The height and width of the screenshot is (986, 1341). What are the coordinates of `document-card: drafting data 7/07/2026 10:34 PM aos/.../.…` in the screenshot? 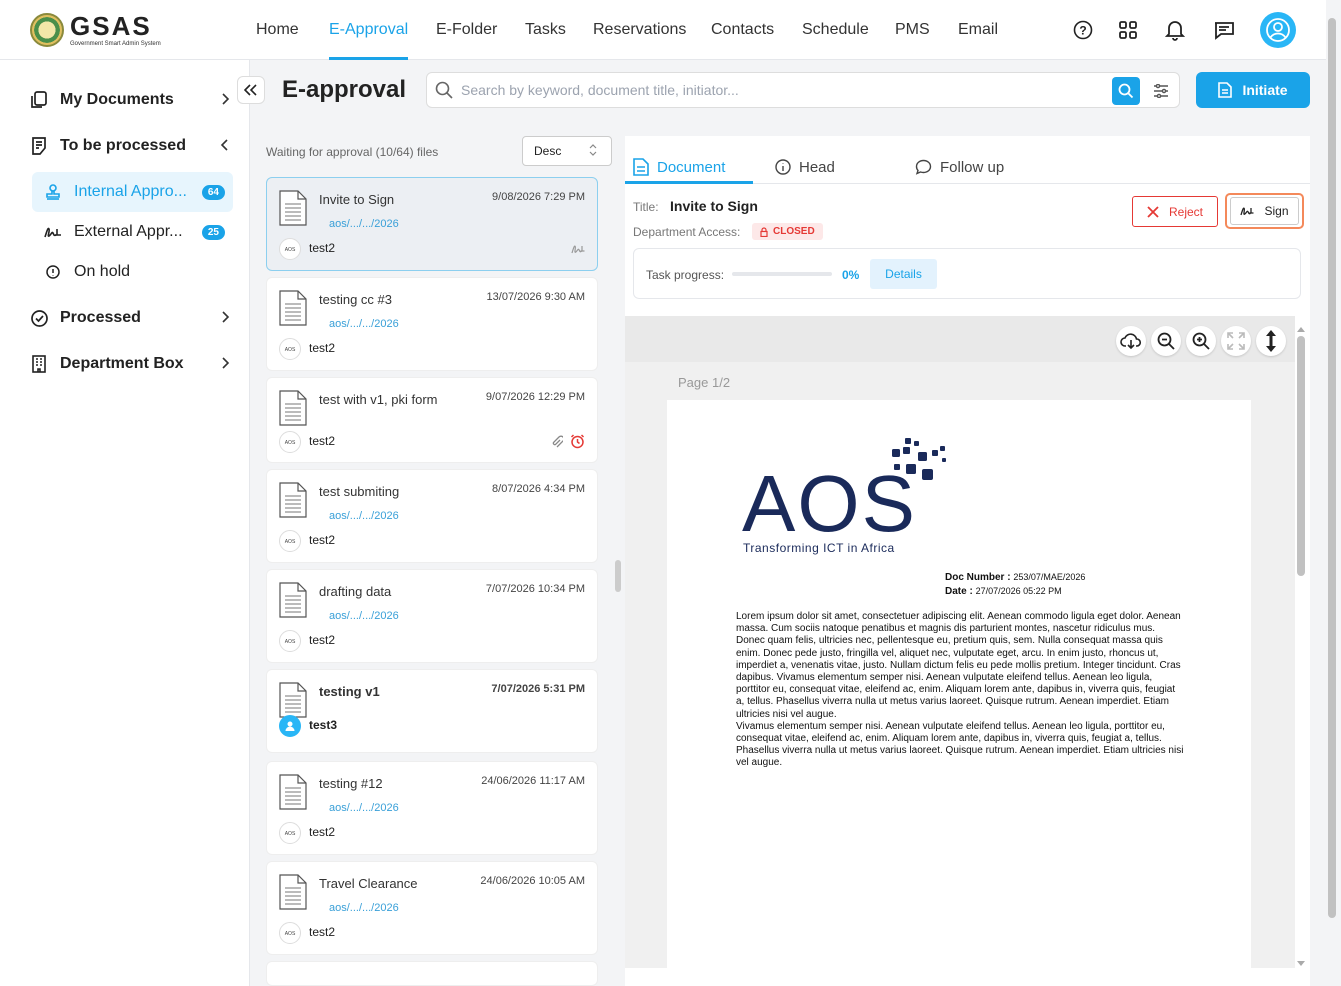 It's located at (432, 616).